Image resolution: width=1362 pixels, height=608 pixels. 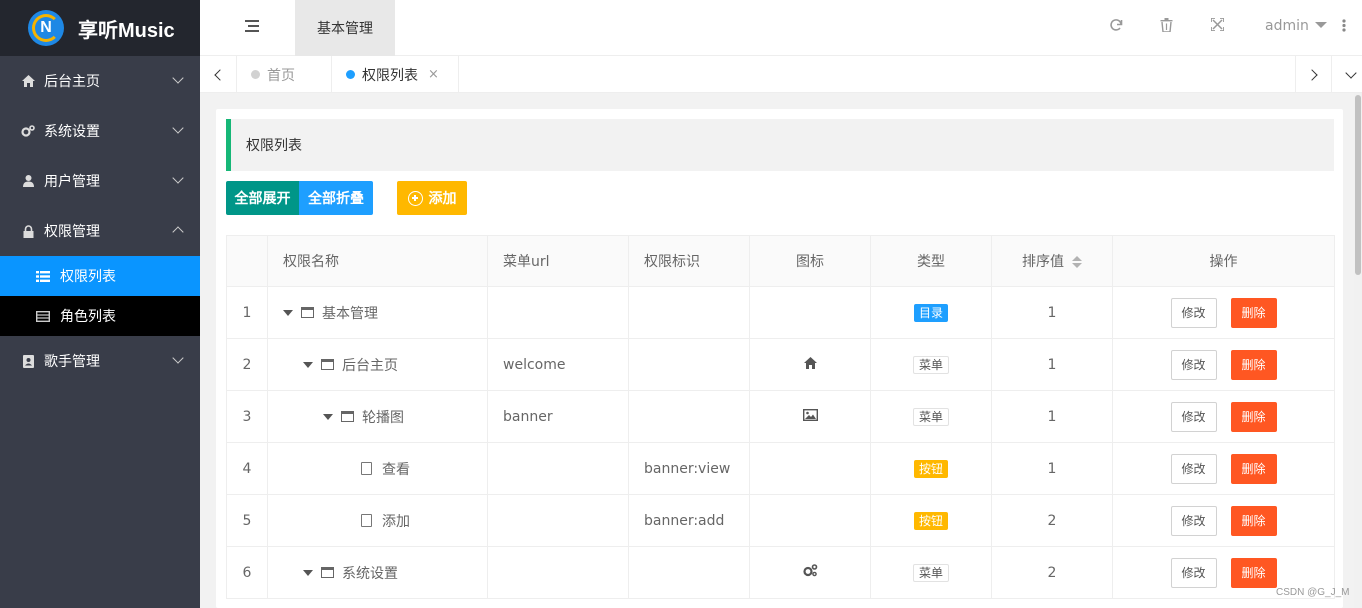 What do you see at coordinates (247, 364) in the screenshot?
I see `cell-index: 2` at bounding box center [247, 364].